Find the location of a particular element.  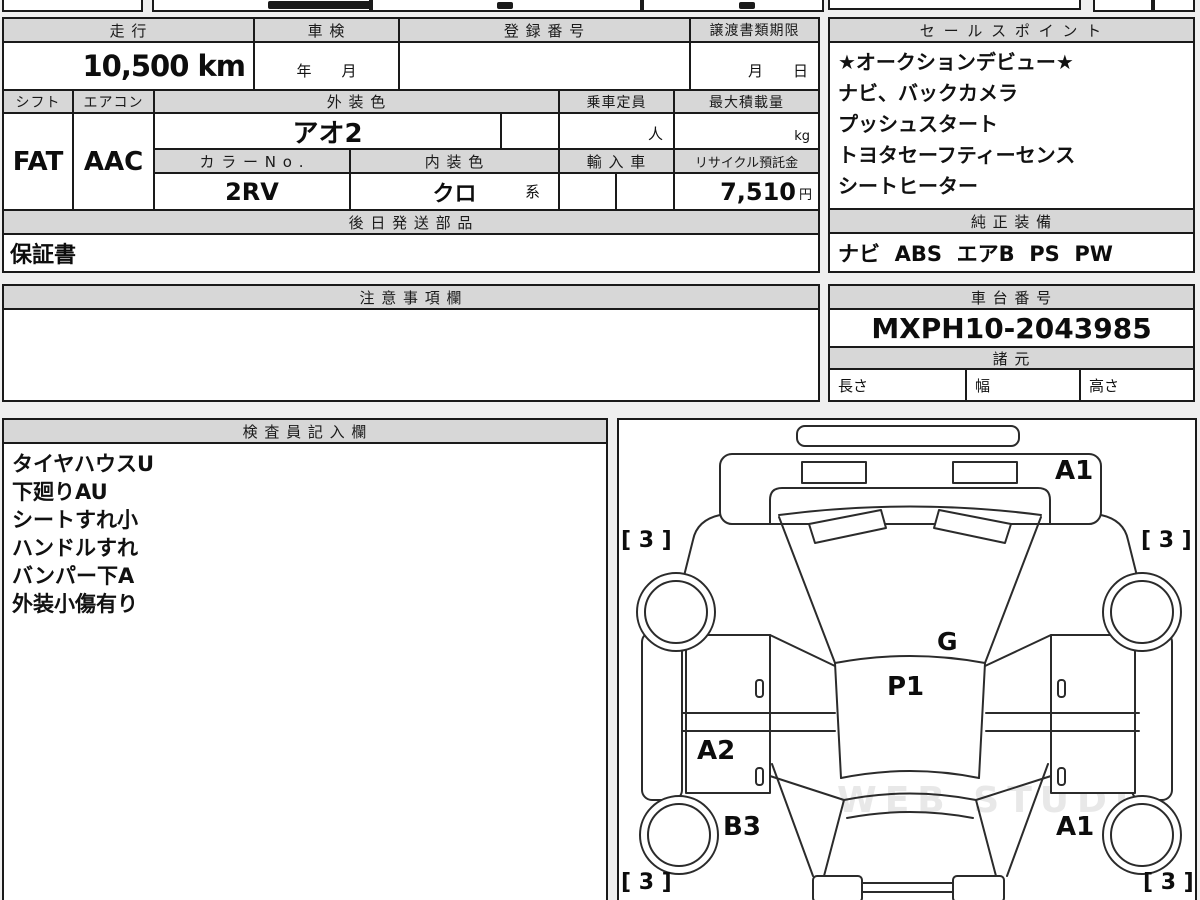

transfer-deadline-header: 譲渡書類期限 is located at coordinates (755, 31).